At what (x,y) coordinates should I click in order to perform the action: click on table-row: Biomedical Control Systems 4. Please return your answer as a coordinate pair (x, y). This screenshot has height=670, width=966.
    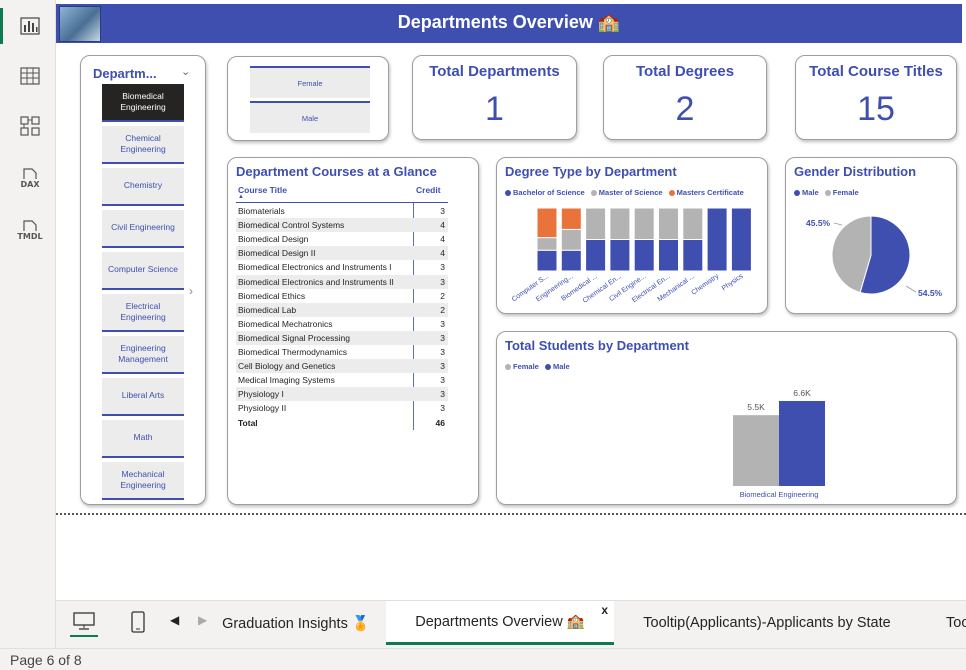
    Looking at the image, I should click on (342, 225).